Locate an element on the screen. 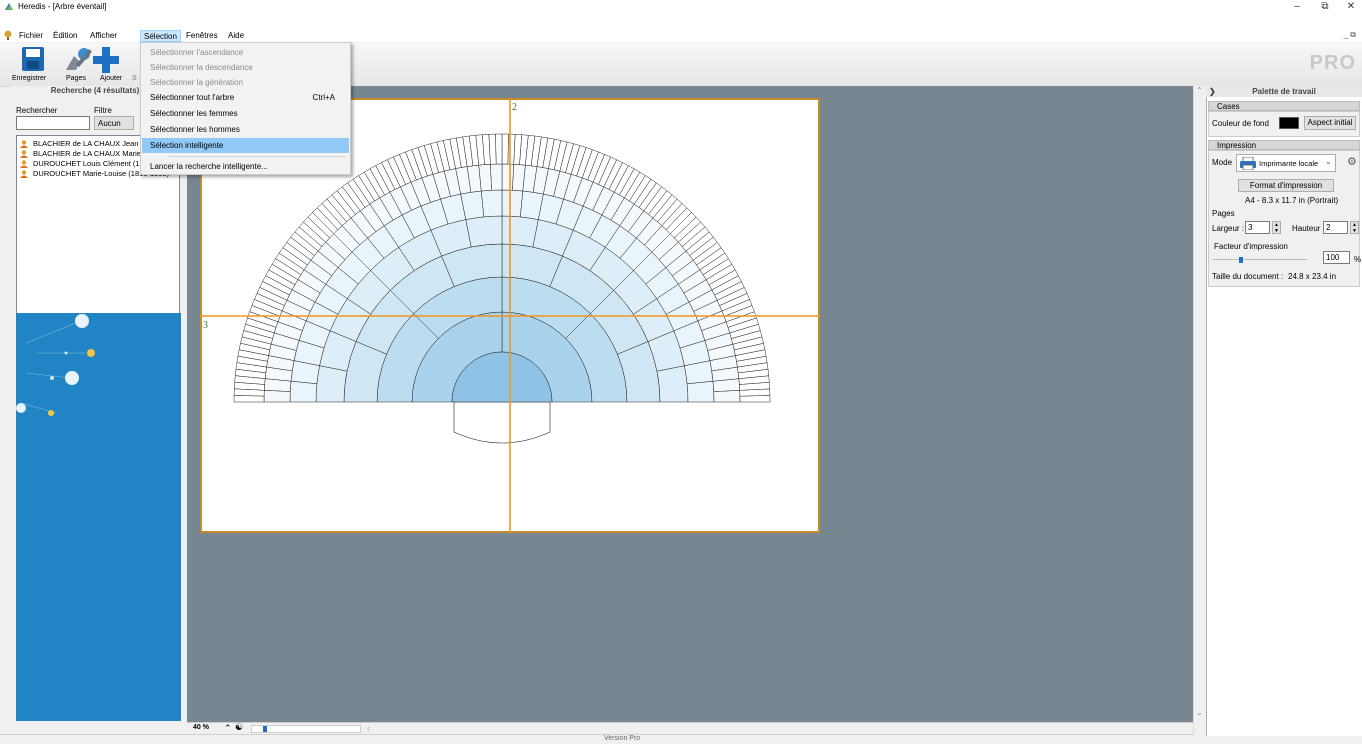 This screenshot has width=1362, height=744. menu-edition: Édition is located at coordinates (65, 36).